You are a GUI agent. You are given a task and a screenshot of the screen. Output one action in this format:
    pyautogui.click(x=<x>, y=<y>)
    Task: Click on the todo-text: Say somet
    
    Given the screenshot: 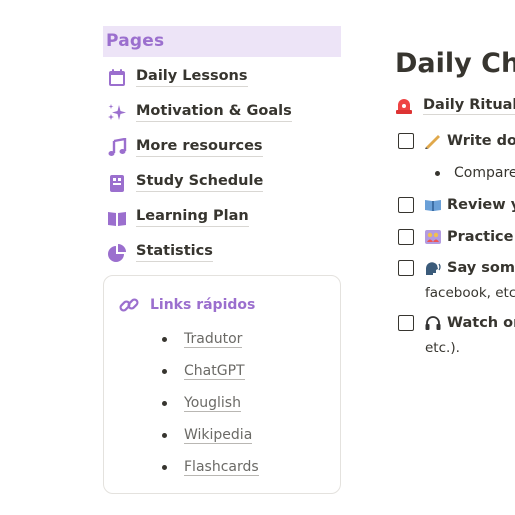 What is the action you would take?
    pyautogui.click(x=481, y=268)
    